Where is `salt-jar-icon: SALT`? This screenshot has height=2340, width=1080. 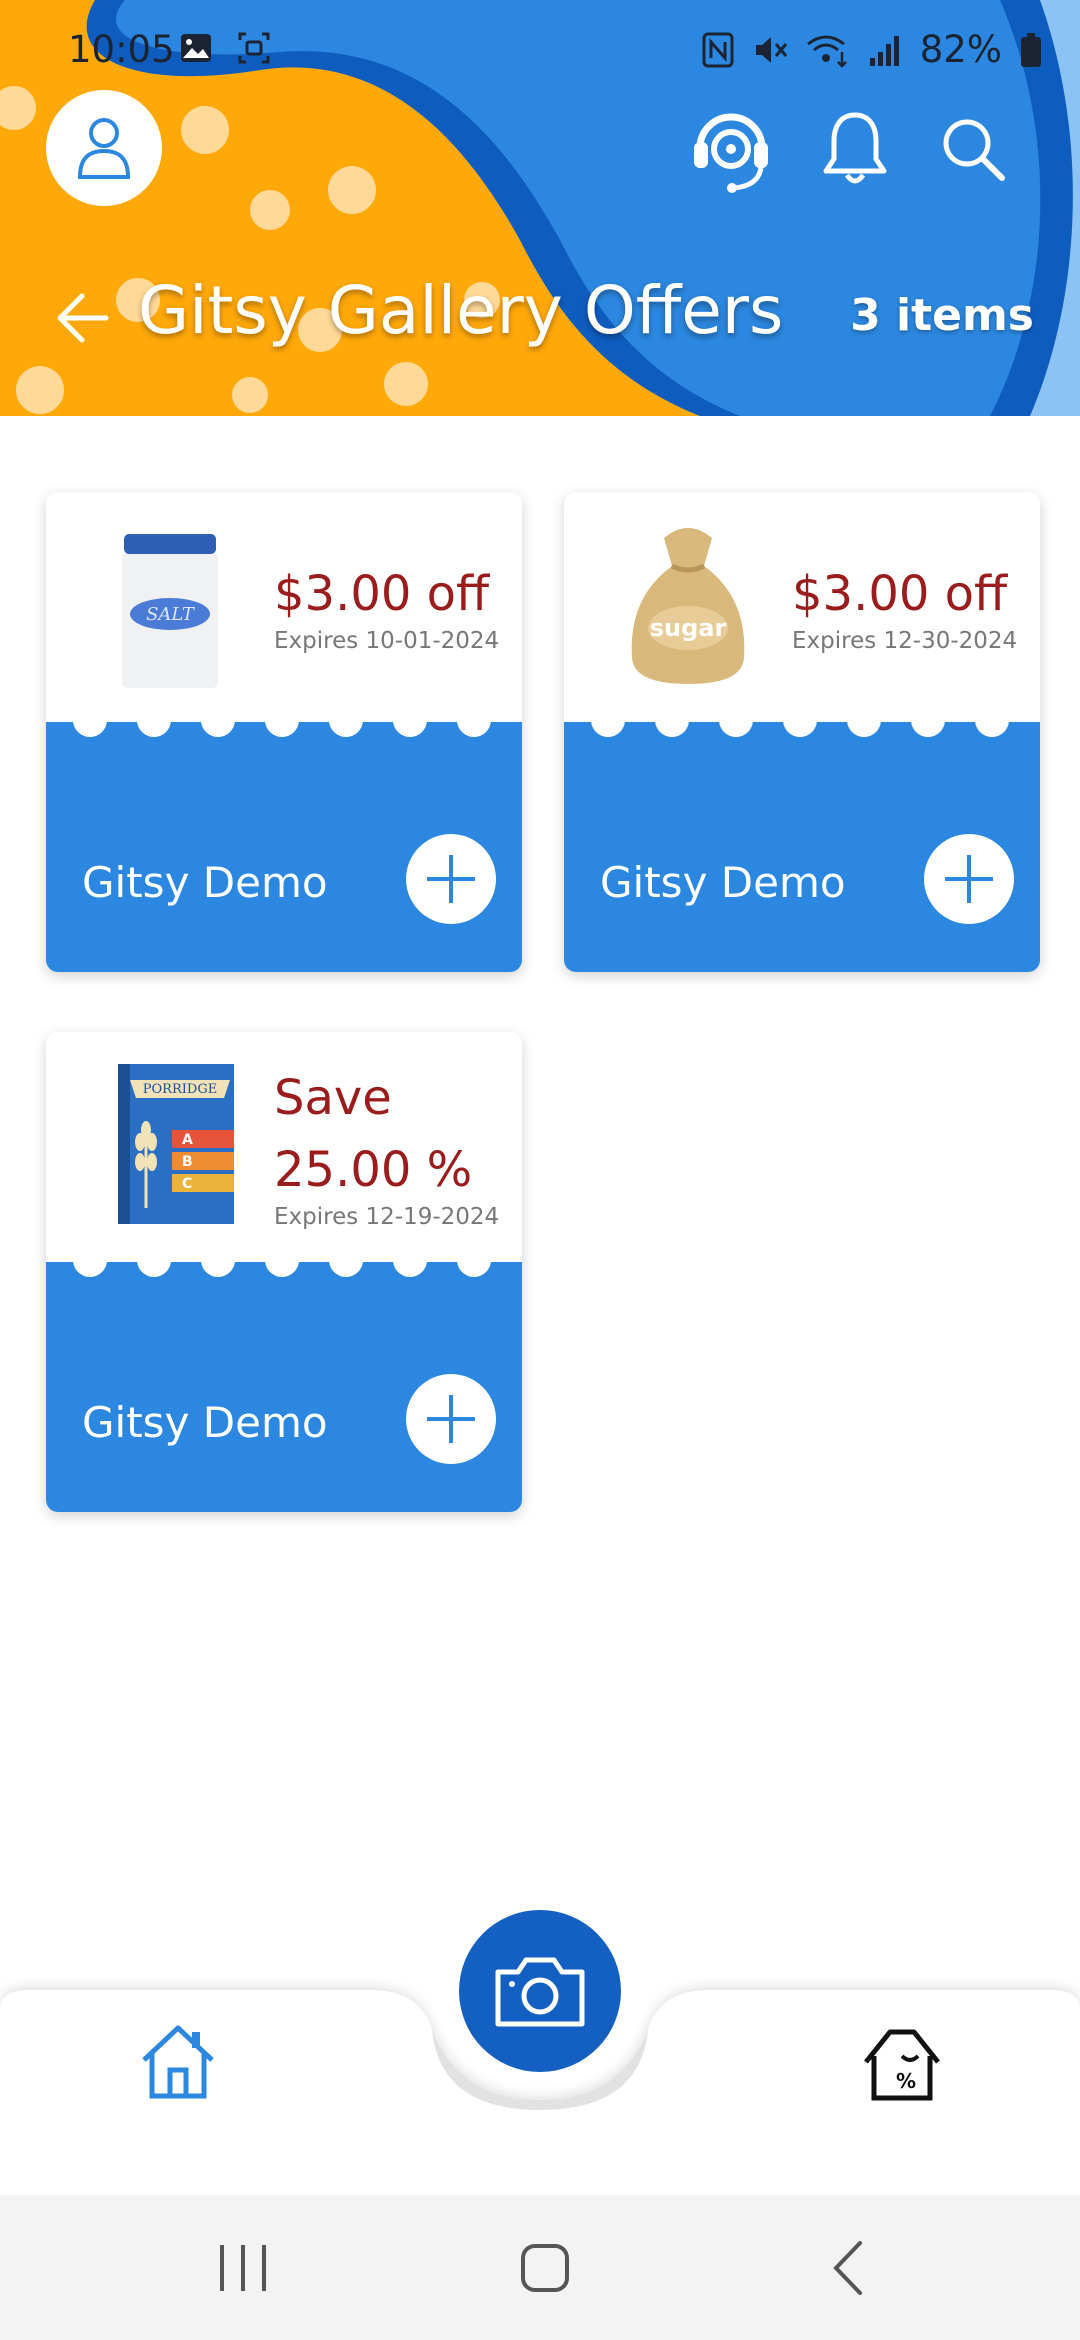
salt-jar-icon: SALT is located at coordinates (170, 611).